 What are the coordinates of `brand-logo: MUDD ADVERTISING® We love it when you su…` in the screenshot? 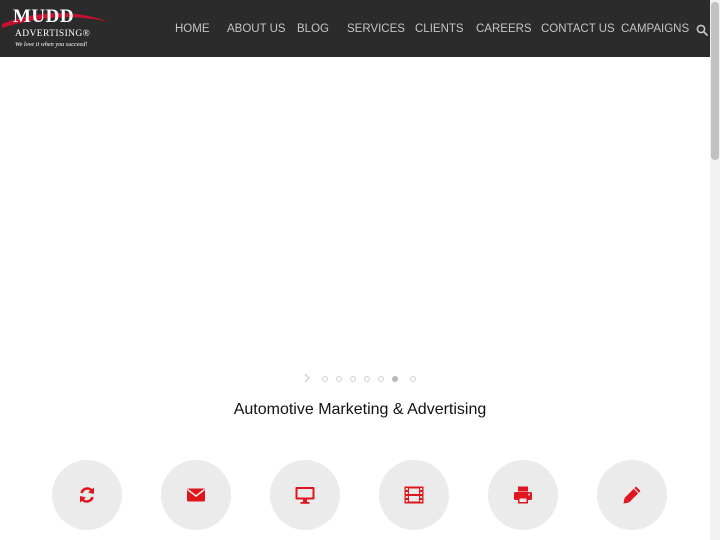 It's located at (55, 28).